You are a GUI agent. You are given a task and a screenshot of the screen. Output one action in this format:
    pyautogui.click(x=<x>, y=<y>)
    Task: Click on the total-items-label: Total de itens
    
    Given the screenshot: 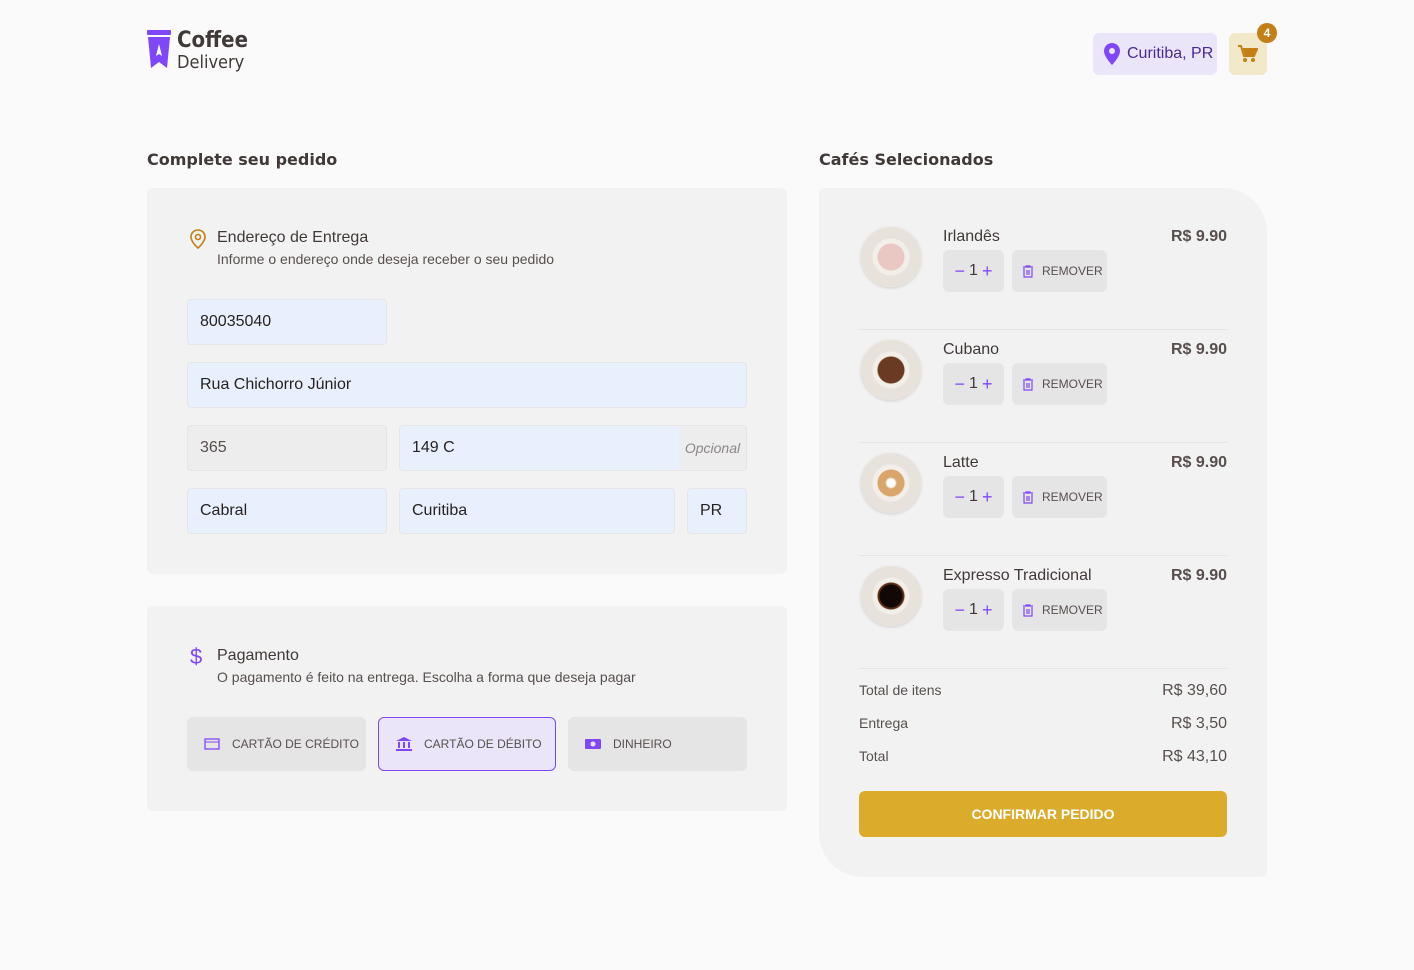 What is the action you would take?
    pyautogui.click(x=900, y=690)
    